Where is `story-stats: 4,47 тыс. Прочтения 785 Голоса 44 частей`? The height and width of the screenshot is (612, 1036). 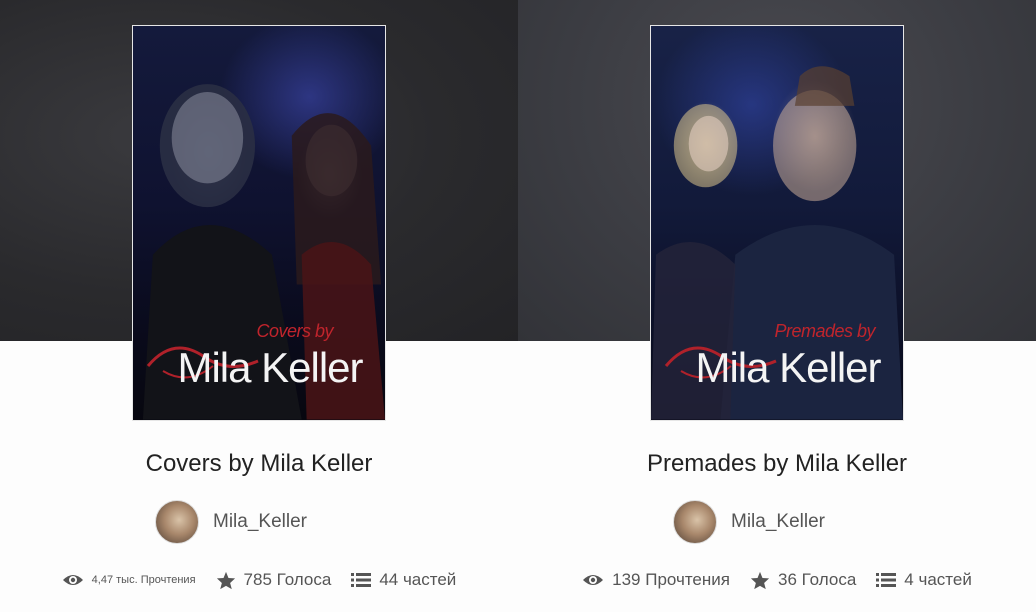 story-stats: 4,47 тыс. Прочтения 785 Голоса 44 частей is located at coordinates (259, 580).